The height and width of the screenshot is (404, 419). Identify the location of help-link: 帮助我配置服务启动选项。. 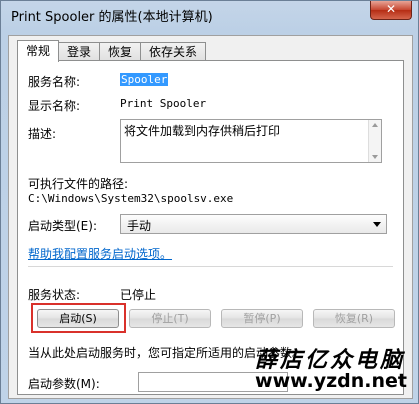
(100, 253).